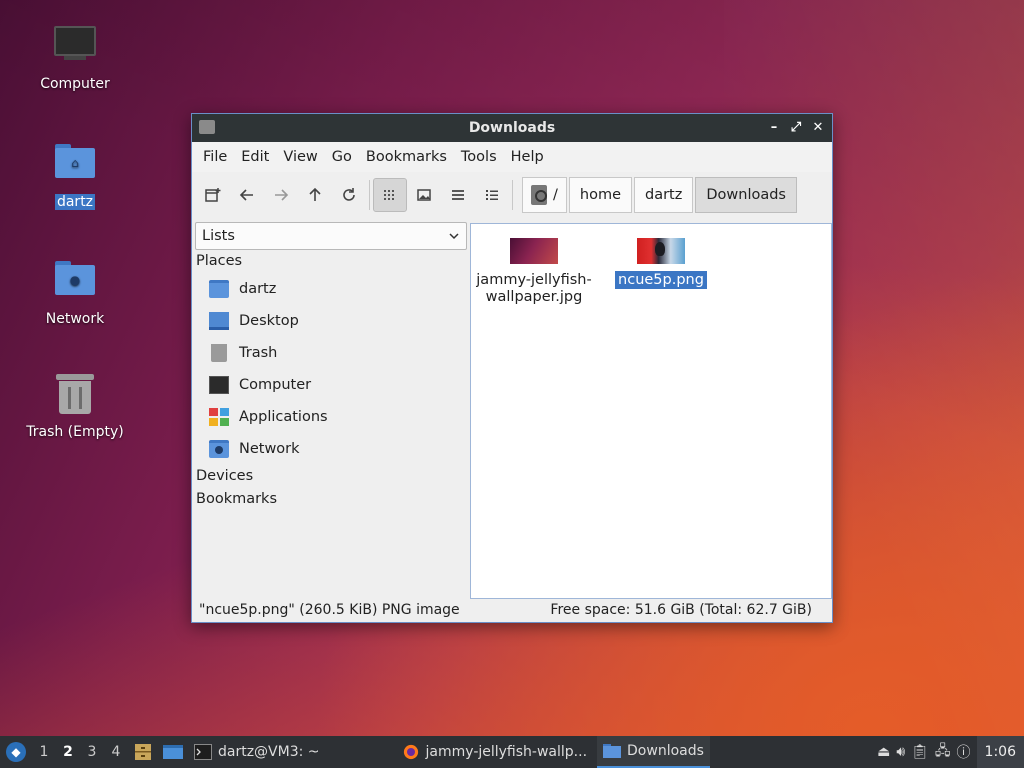 This screenshot has height=768, width=1024. Describe the element at coordinates (943, 752) in the screenshot. I see `network-icon: 🖧` at that location.